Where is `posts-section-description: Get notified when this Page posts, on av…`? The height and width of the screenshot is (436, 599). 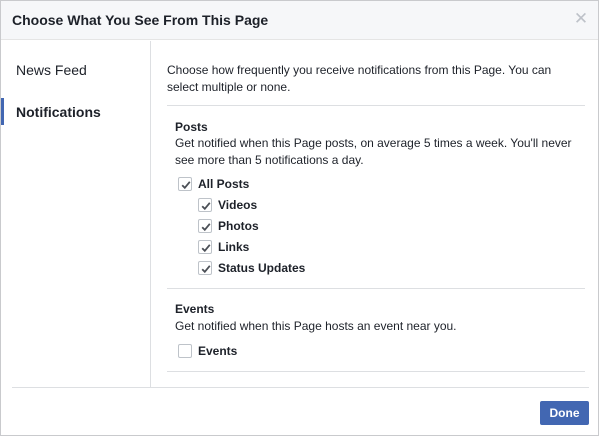 posts-section-description: Get notified when this Page posts, on av… is located at coordinates (373, 151).